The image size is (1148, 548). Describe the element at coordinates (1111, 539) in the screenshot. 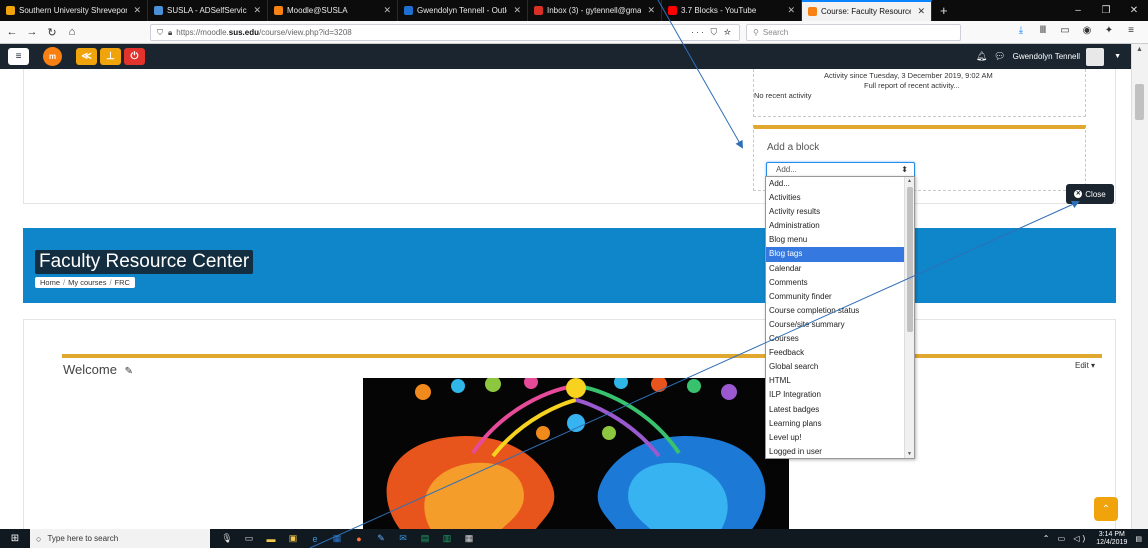

I see `clock: 3:14 PM 12/4/2019` at that location.